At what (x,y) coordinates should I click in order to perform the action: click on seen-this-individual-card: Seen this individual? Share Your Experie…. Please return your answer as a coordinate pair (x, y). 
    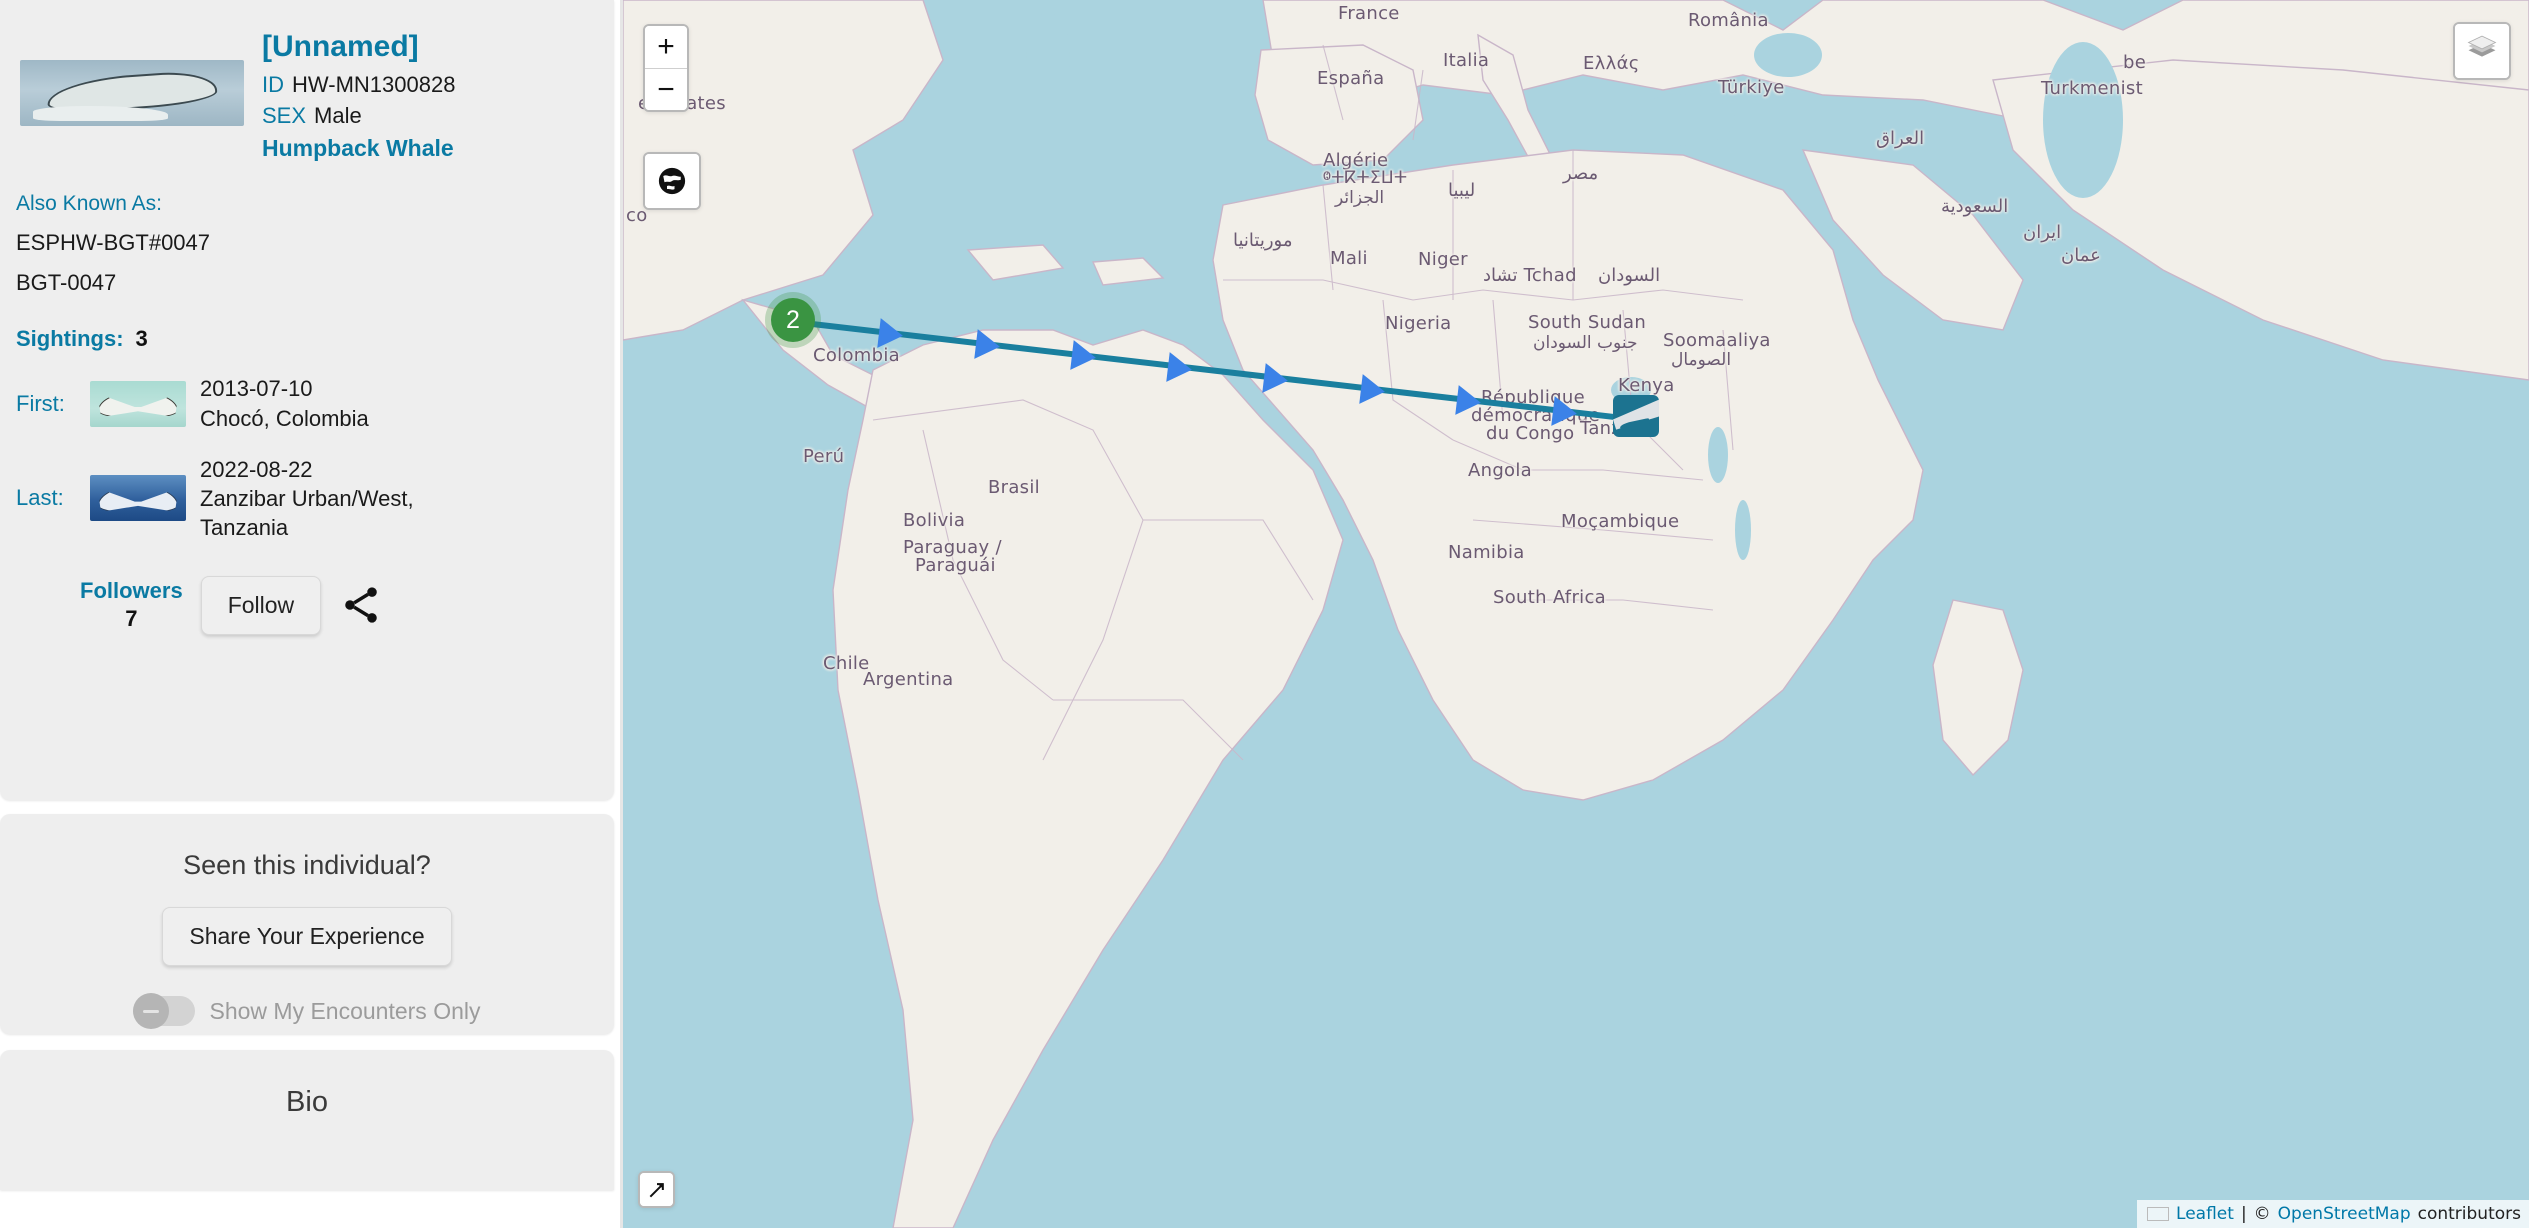
    Looking at the image, I should click on (307, 924).